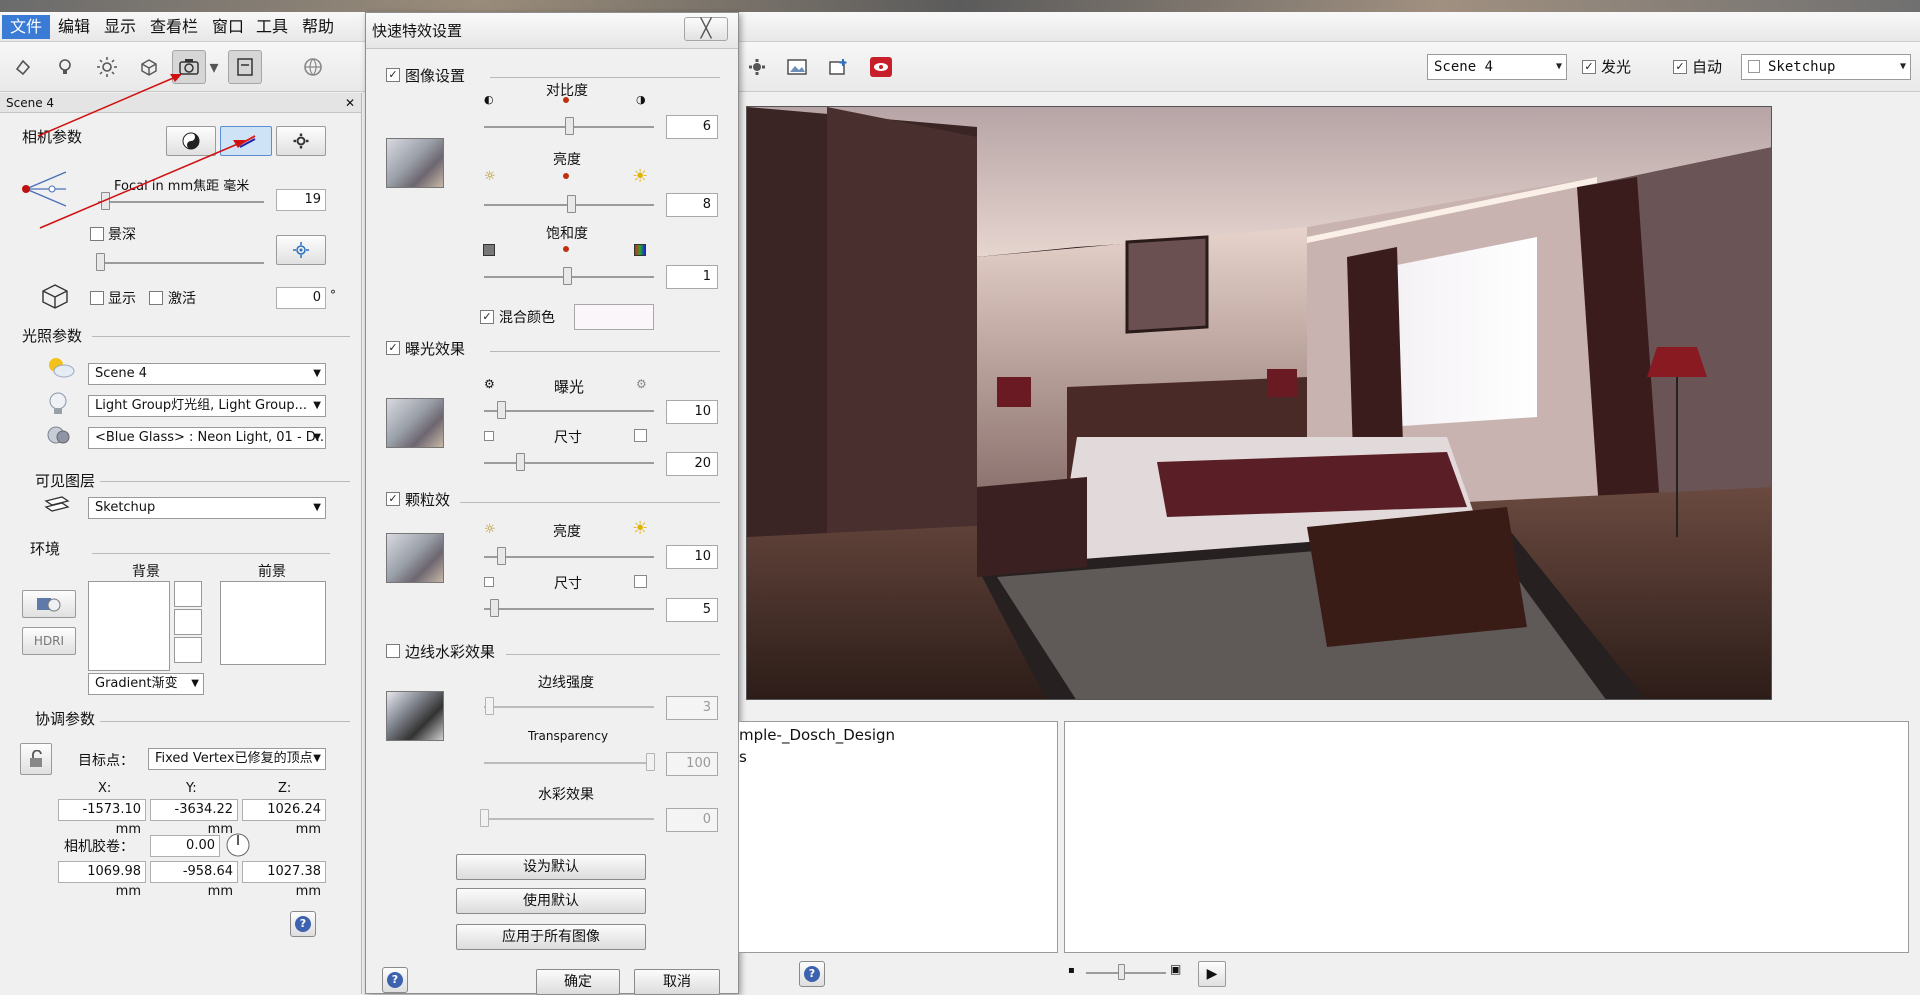 Image resolution: width=1920 pixels, height=995 pixels. I want to click on exposure-effect-label: 曝光效果, so click(435, 349).